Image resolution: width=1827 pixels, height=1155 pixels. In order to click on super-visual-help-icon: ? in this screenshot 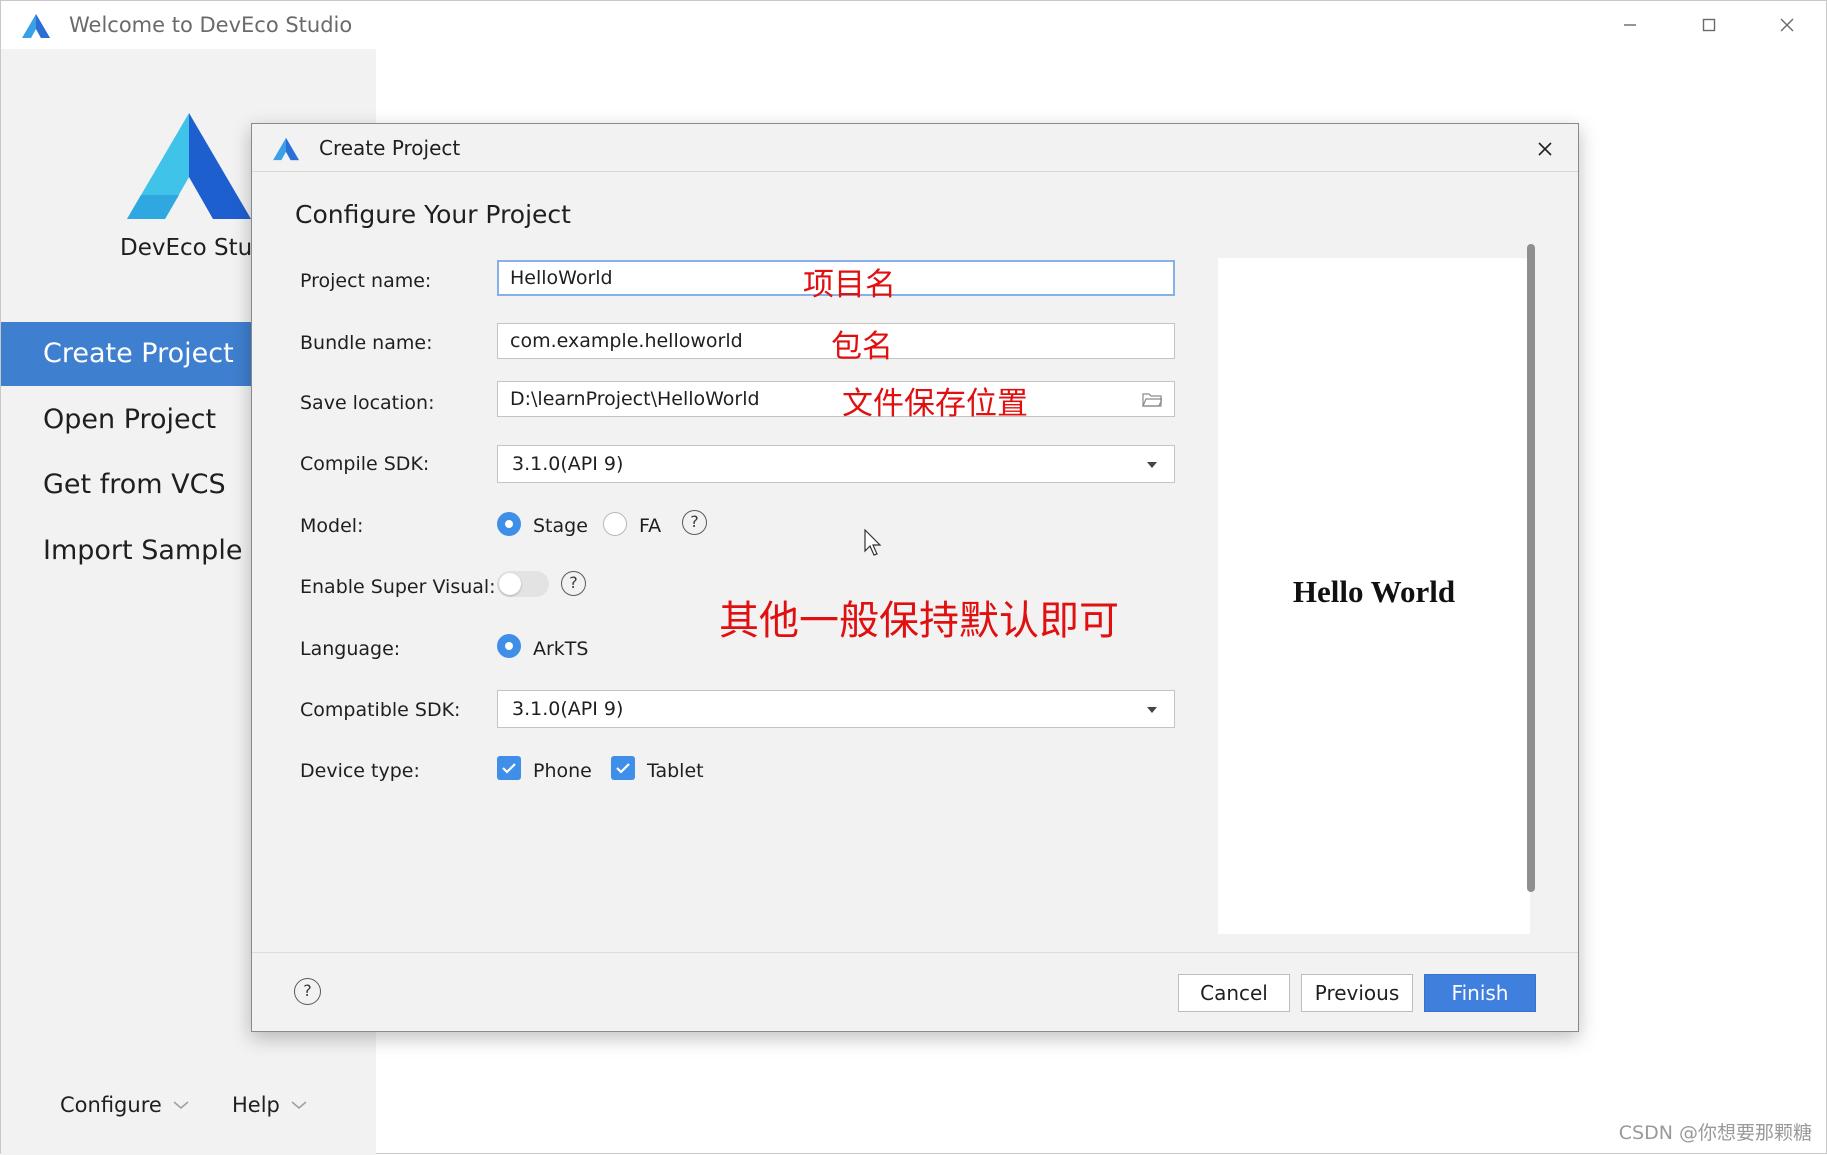, I will do `click(573, 583)`.